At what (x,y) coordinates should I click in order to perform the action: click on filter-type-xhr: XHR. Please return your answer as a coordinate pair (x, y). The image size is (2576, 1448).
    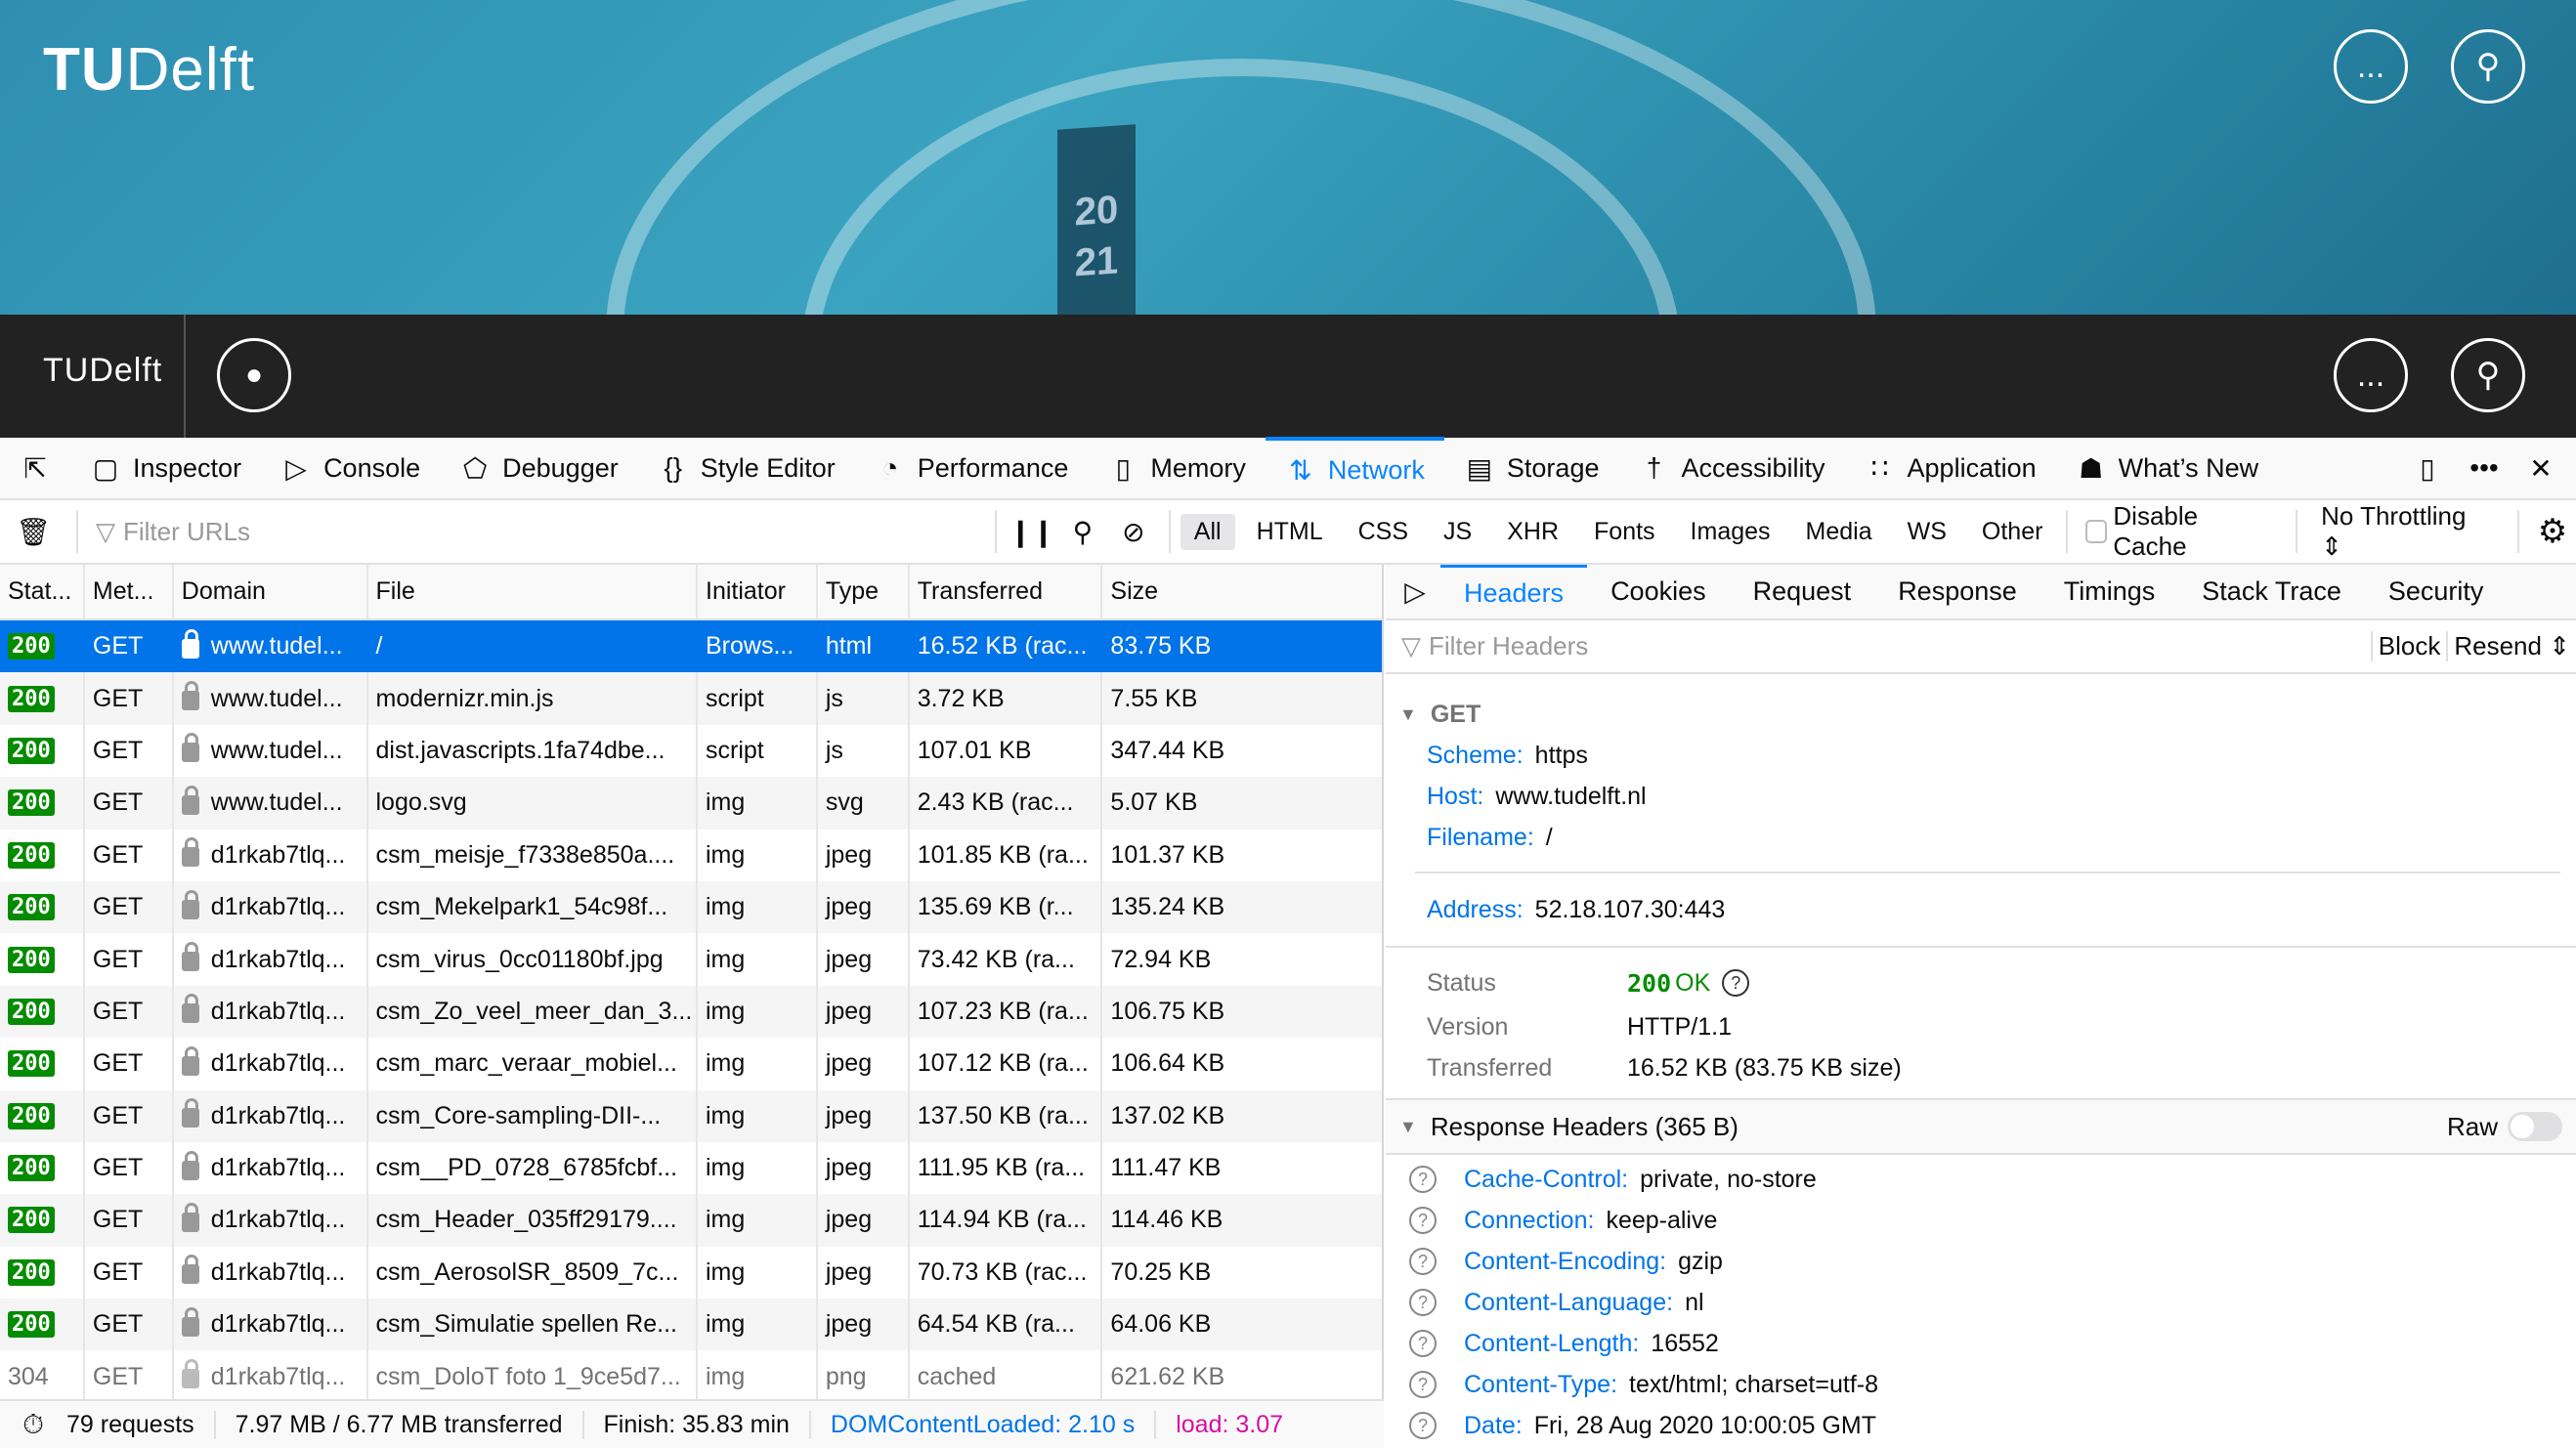
    Looking at the image, I should click on (1532, 532).